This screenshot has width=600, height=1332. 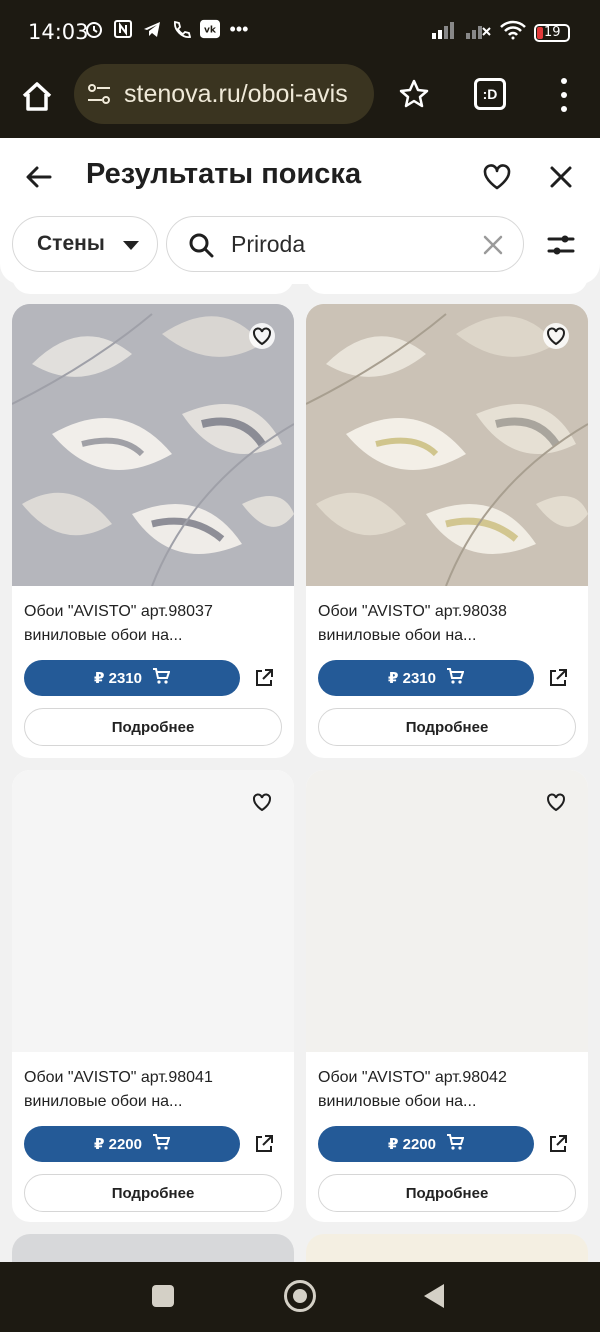 I want to click on page-title: Результаты поиска, so click(x=224, y=174).